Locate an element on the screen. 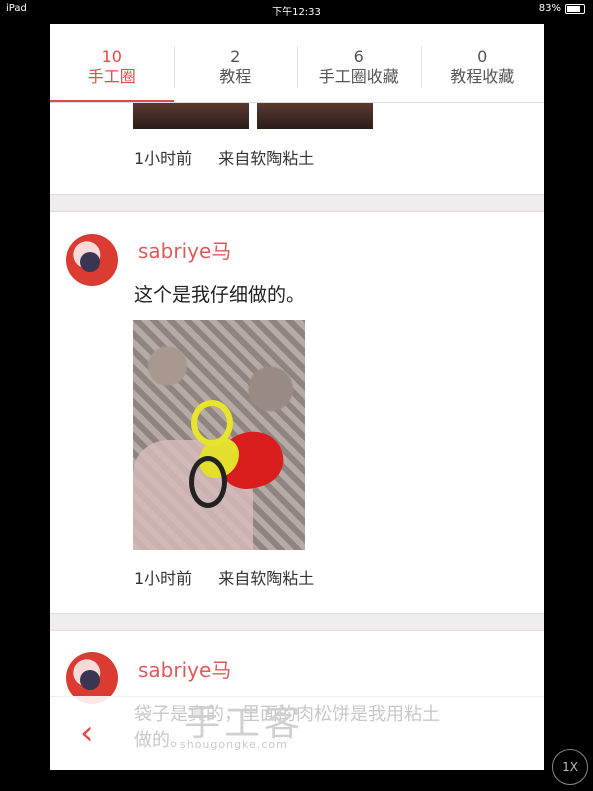  tab-count: 6 is located at coordinates (358, 56).